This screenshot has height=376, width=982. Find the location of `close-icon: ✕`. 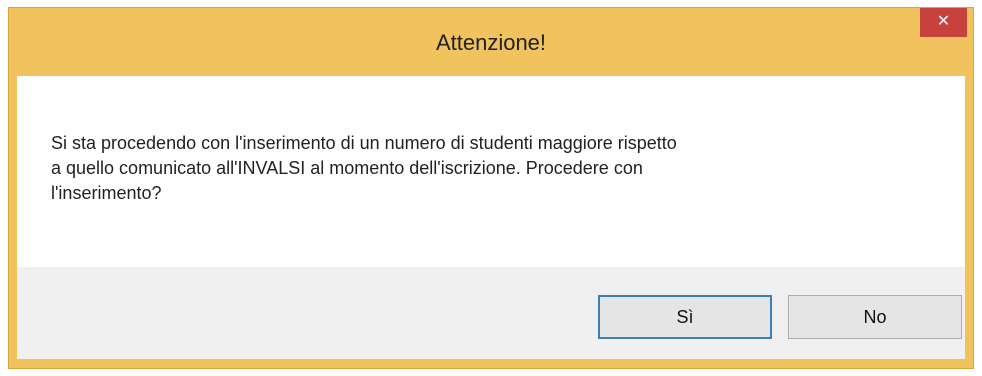

close-icon: ✕ is located at coordinates (943, 21).